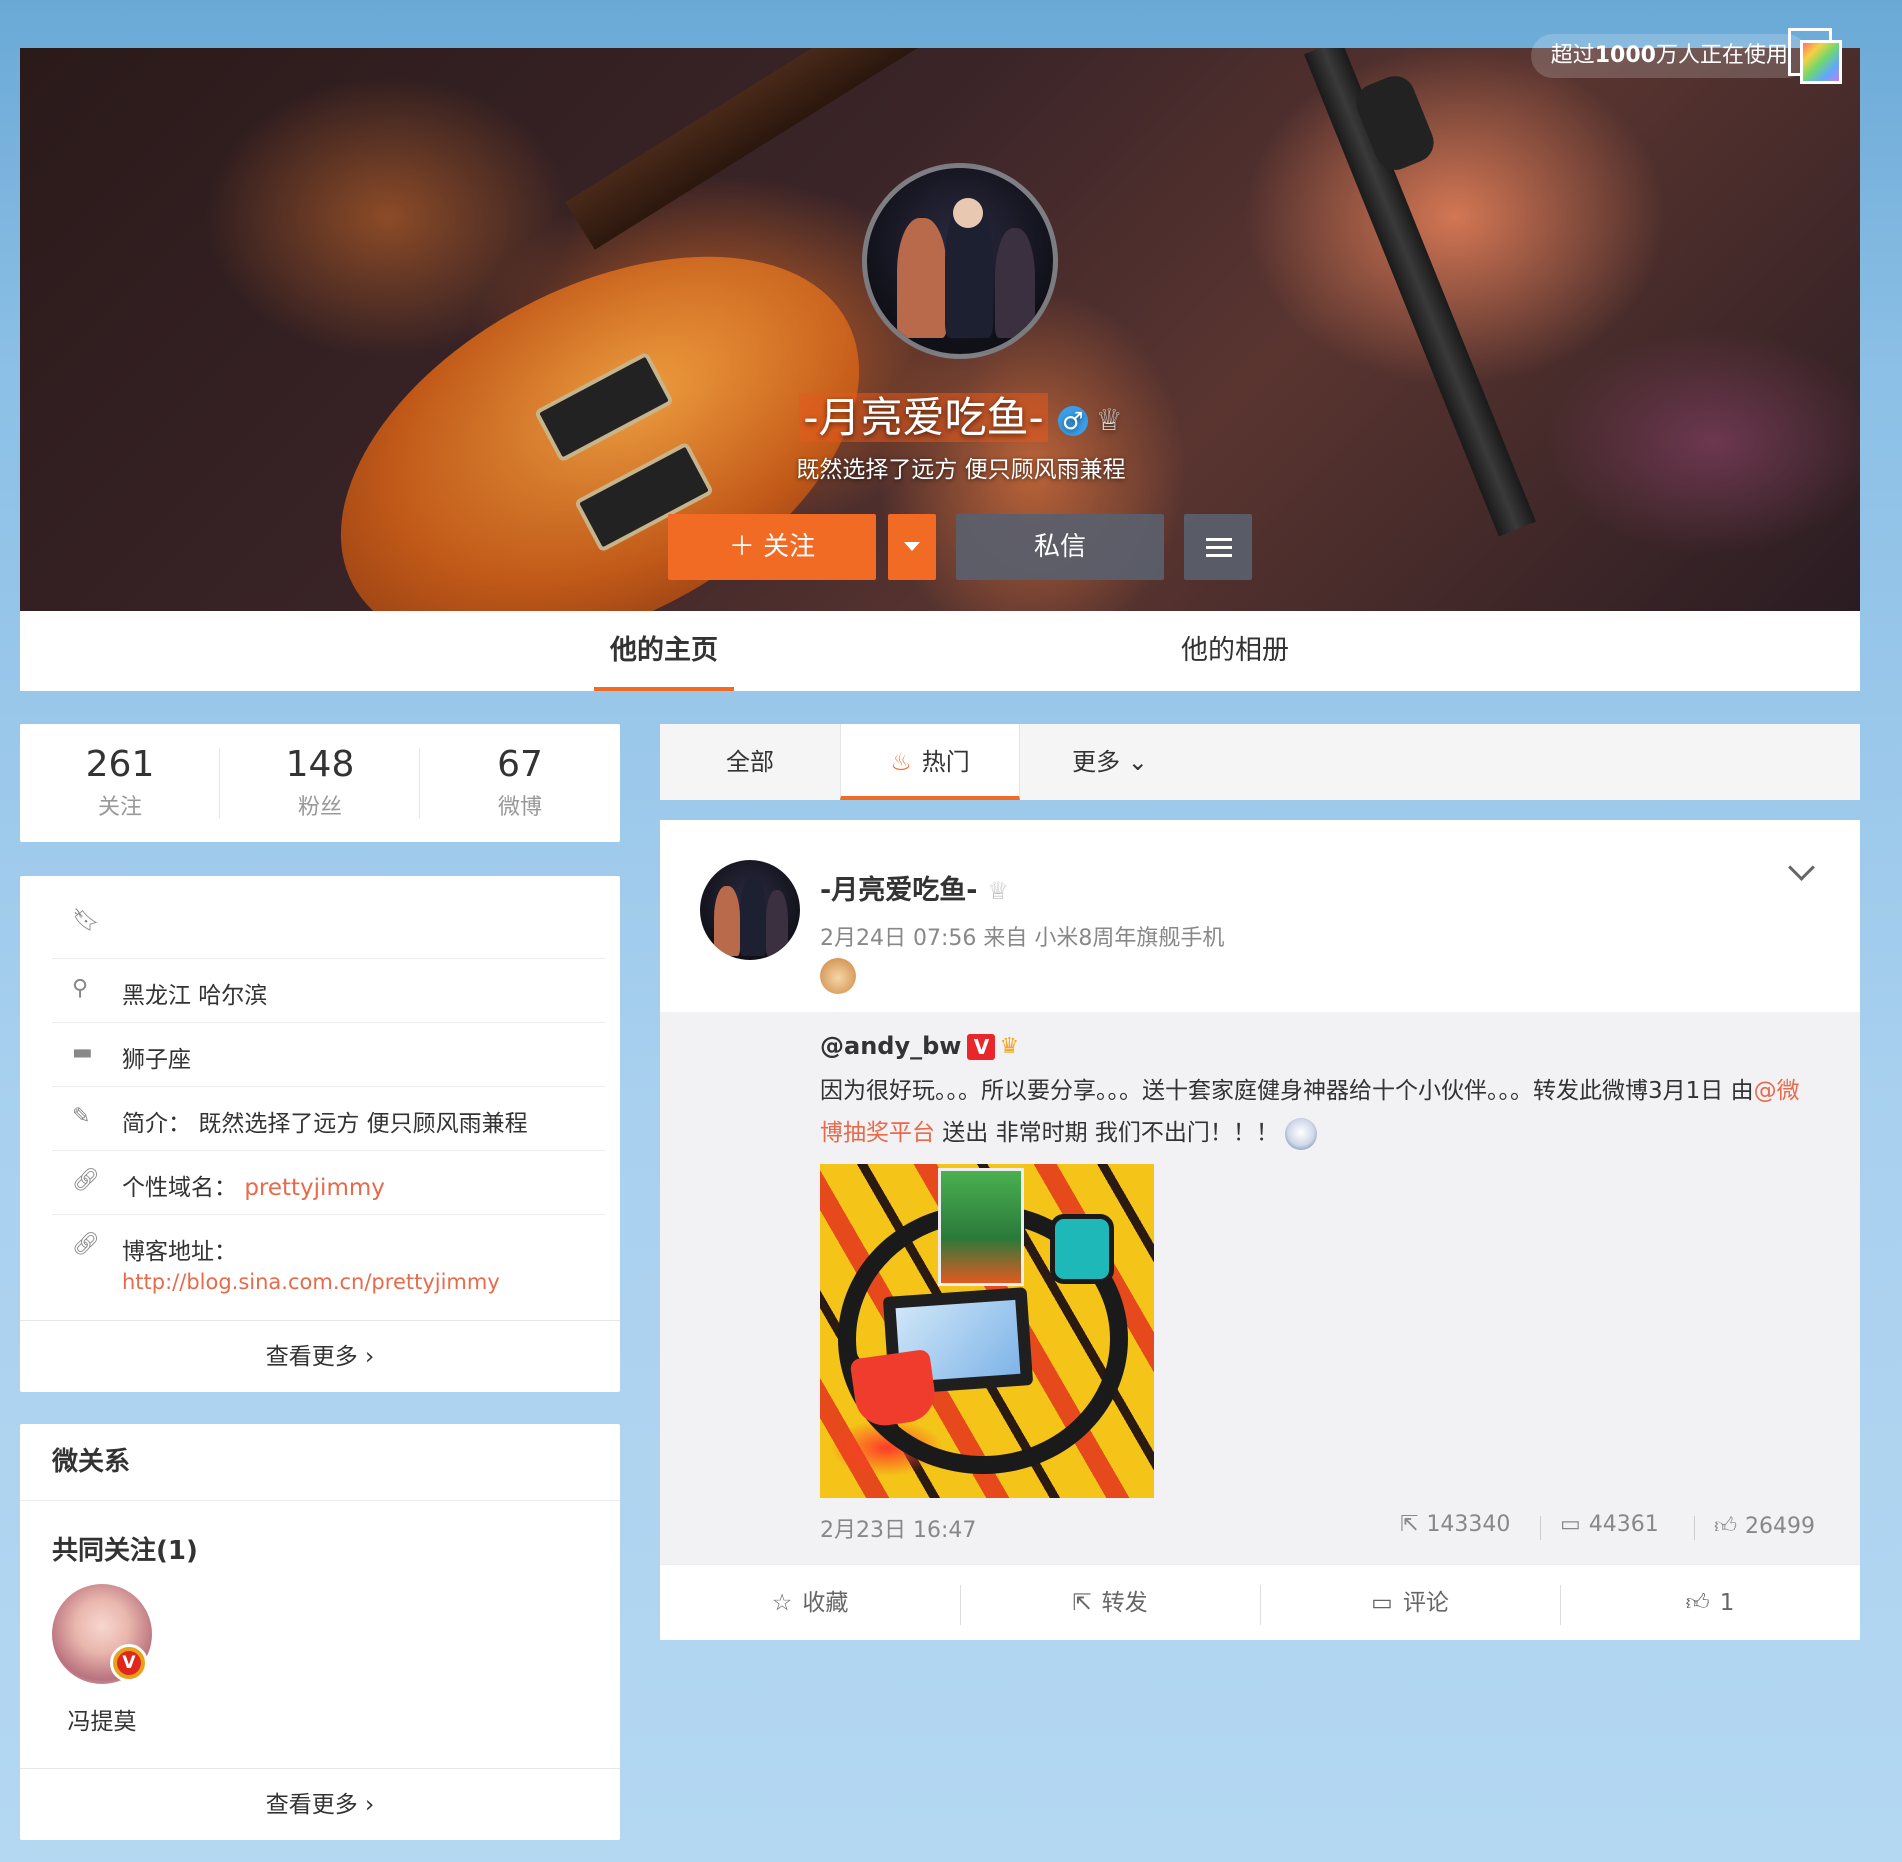  What do you see at coordinates (179, 1252) in the screenshot?
I see `blog-label: 博客地址：` at bounding box center [179, 1252].